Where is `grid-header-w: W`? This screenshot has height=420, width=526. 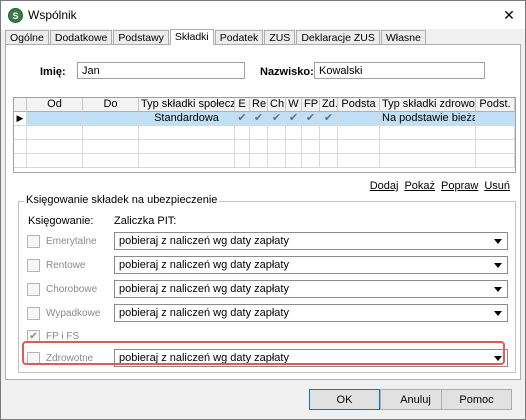
grid-header-w: W is located at coordinates (294, 105).